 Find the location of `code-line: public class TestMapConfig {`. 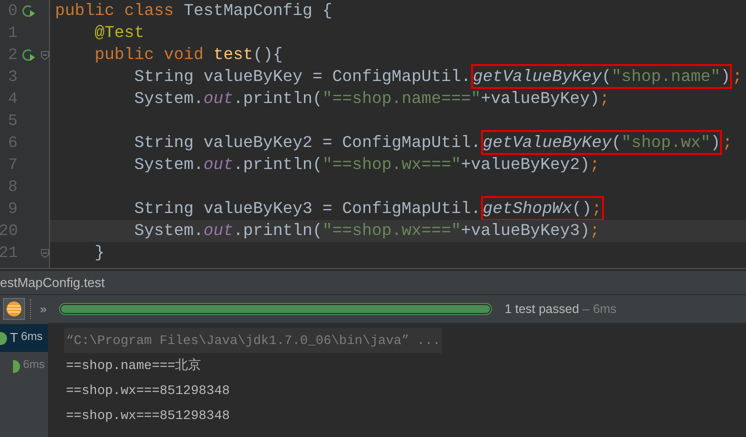

code-line: public class TestMapConfig { is located at coordinates (194, 11).